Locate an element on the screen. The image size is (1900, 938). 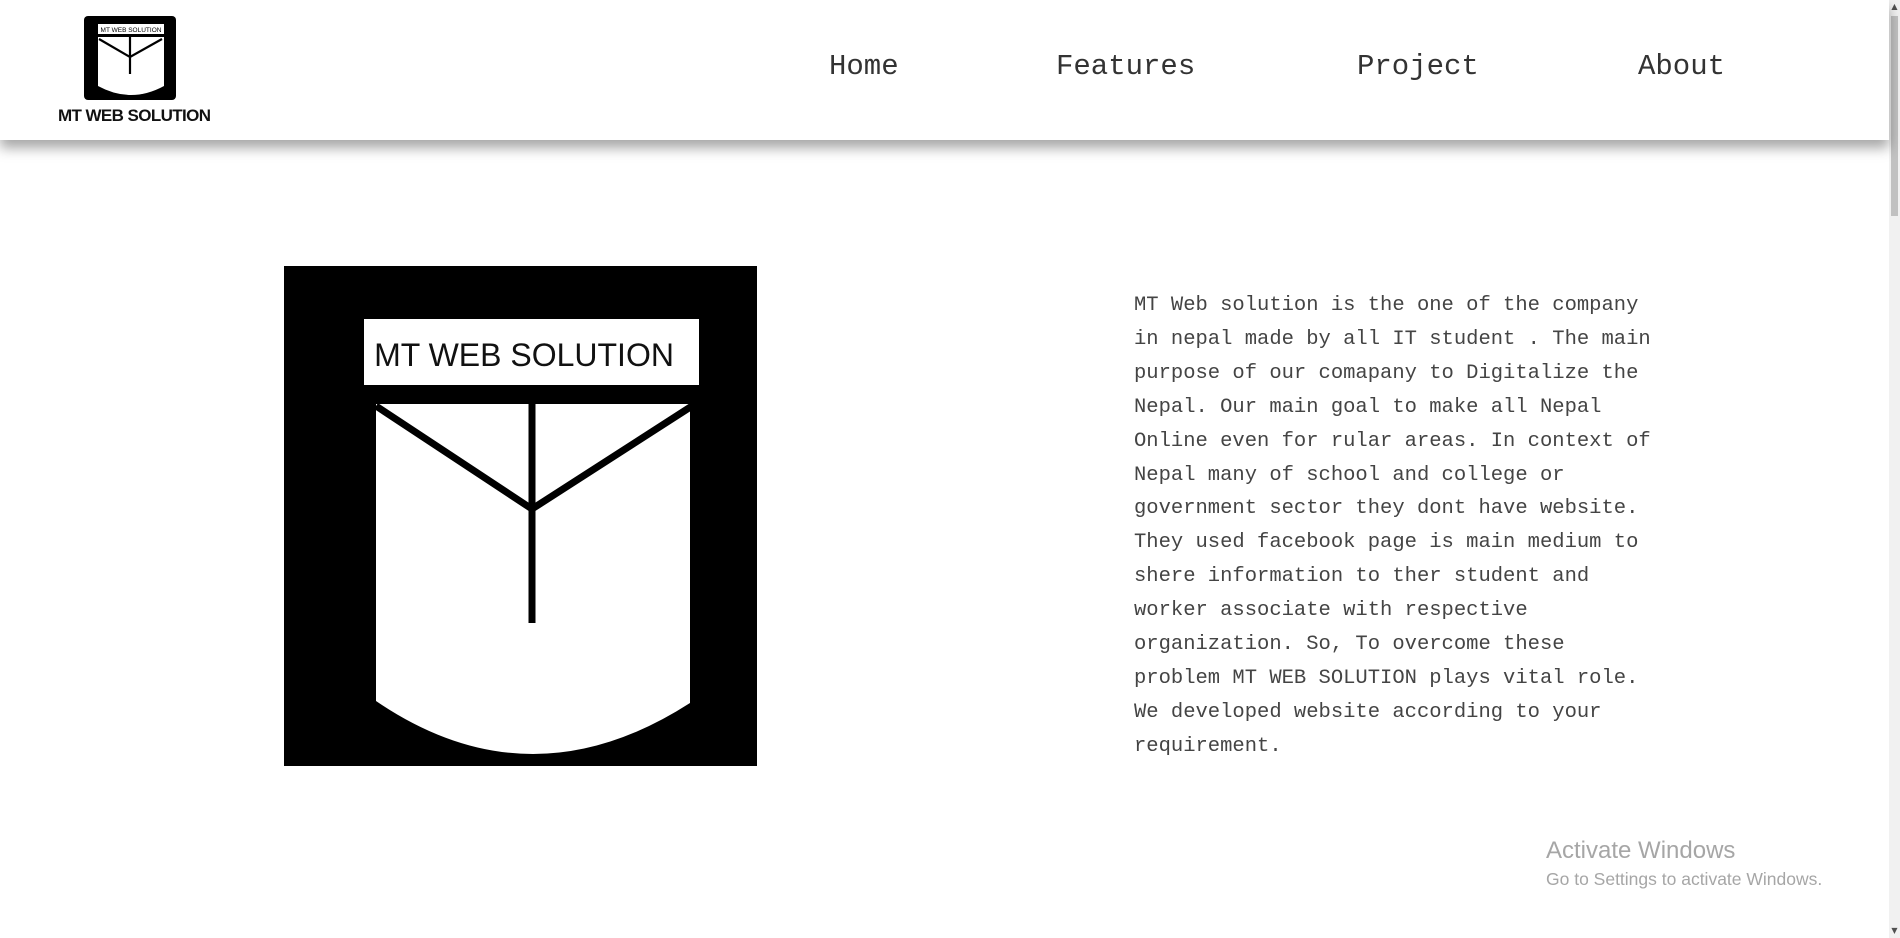
hero-logo-icon: MT WEB SOLUTION is located at coordinates (520, 516).